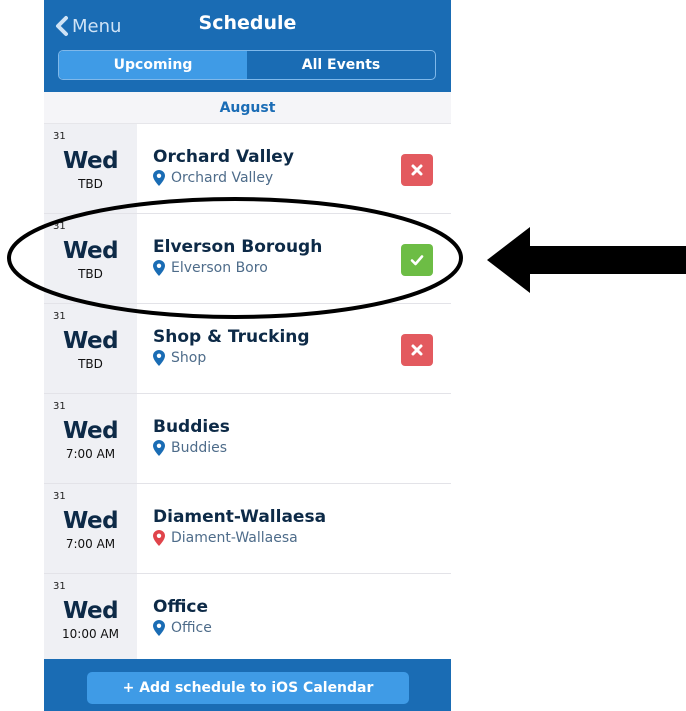 This screenshot has width=686, height=711. What do you see at coordinates (247, 169) in the screenshot?
I see `event-row: 31 Wed TBD Orchard Valley Orchard Valley` at bounding box center [247, 169].